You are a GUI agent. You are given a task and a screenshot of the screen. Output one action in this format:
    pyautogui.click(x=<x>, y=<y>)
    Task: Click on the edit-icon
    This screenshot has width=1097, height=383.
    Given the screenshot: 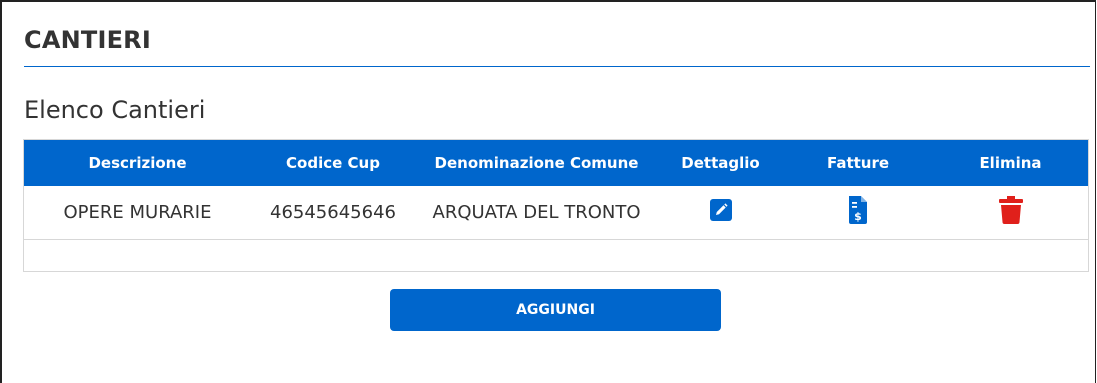 What is the action you would take?
    pyautogui.click(x=720, y=212)
    